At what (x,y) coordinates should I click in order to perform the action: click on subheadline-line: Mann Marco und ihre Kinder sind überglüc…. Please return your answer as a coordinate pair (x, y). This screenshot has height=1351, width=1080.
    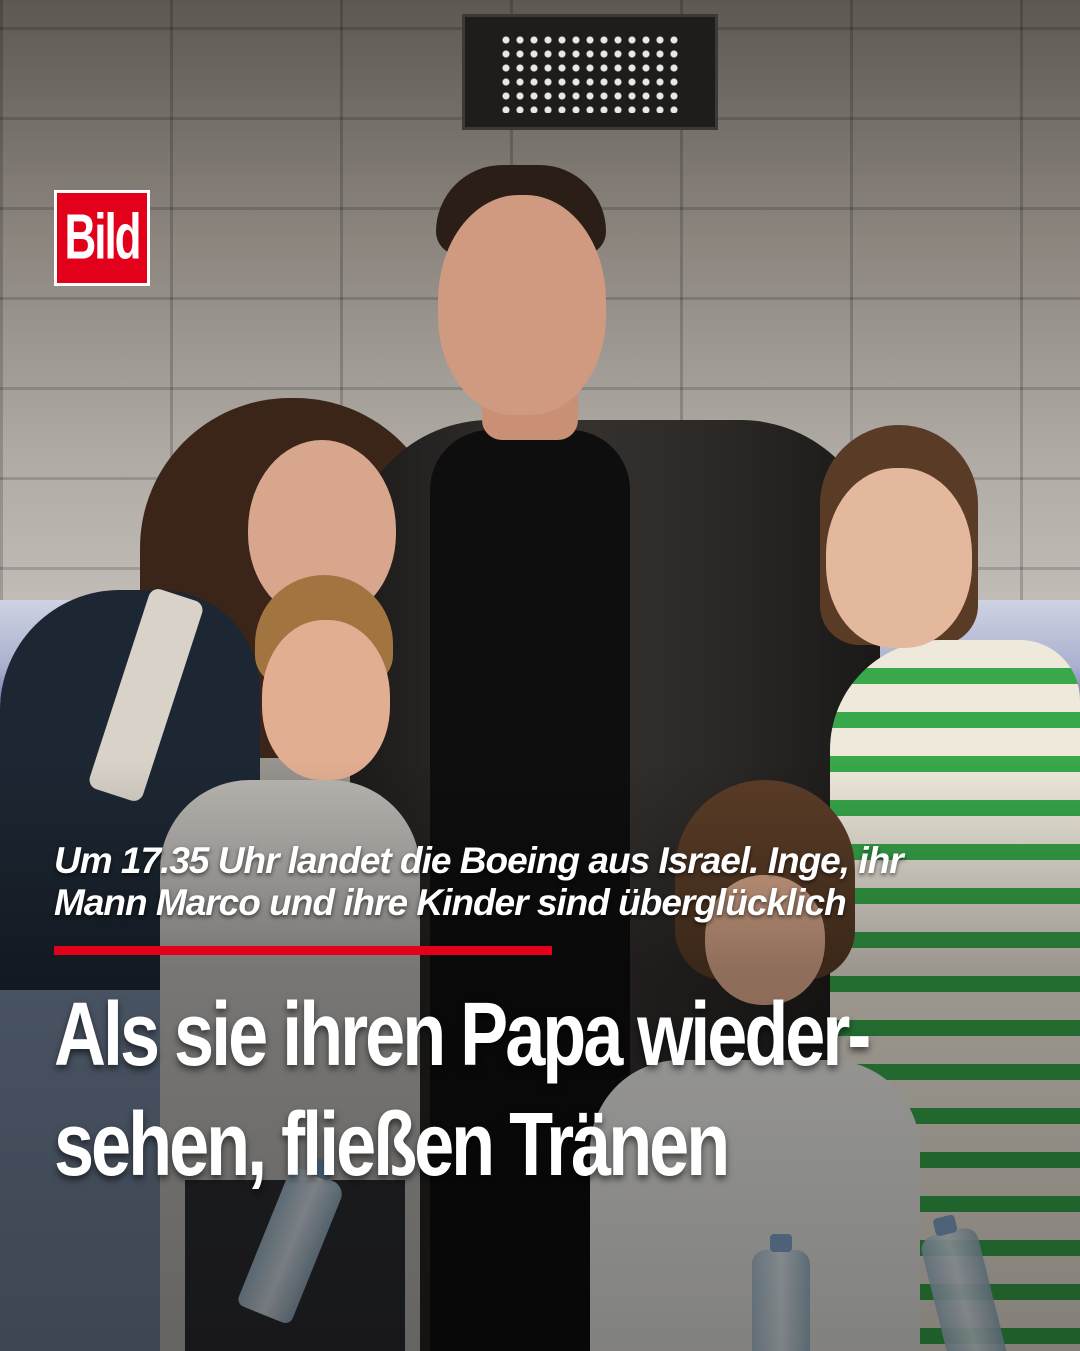
    Looking at the image, I should click on (450, 902).